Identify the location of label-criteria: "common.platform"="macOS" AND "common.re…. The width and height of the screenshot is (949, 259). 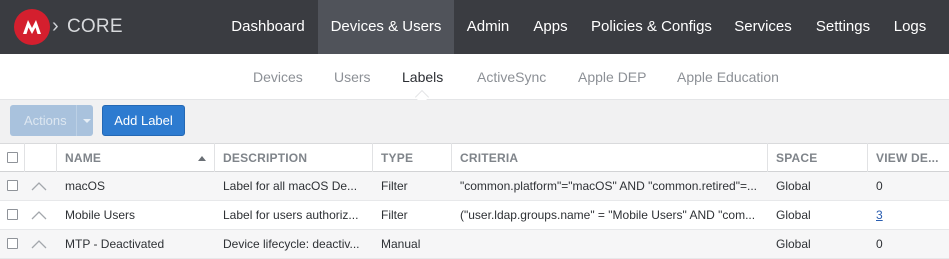
(608, 186).